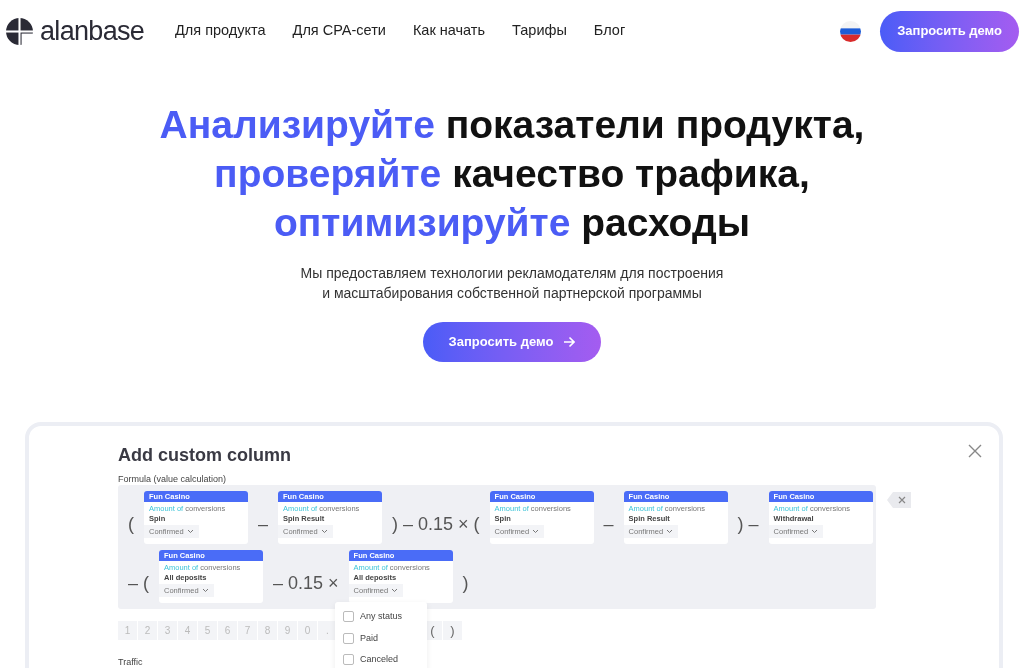  Describe the element at coordinates (465, 583) in the screenshot. I see `operator-text: )` at that location.